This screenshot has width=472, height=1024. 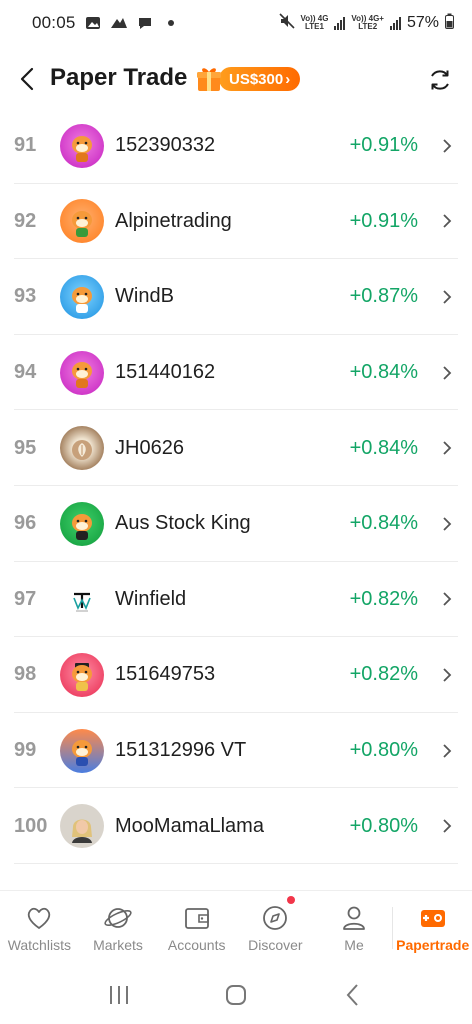 What do you see at coordinates (31, 825) in the screenshot?
I see `rank: 100` at bounding box center [31, 825].